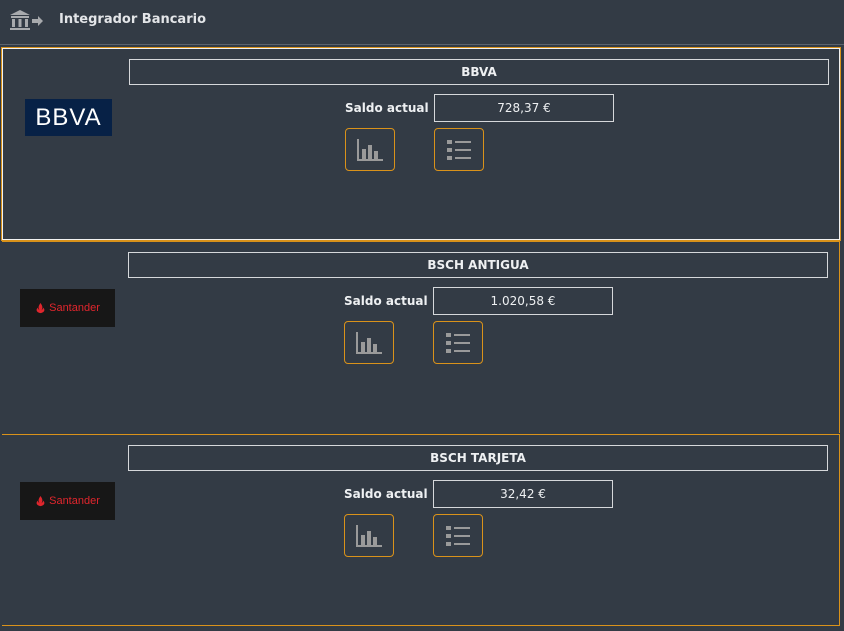 Image resolution: width=844 pixels, height=631 pixels. Describe the element at coordinates (524, 108) in the screenshot. I see `balance-value: 728,37 €` at that location.